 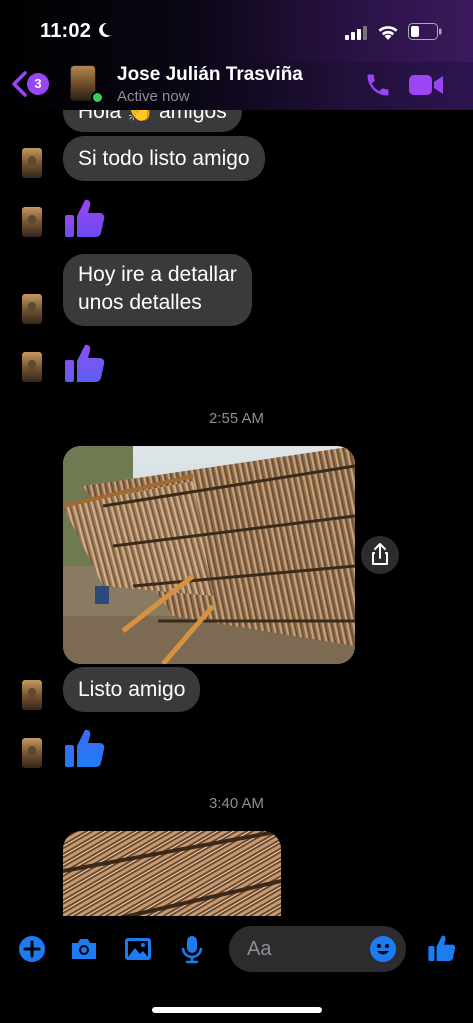 I want to click on battery-icon, so click(x=425, y=31).